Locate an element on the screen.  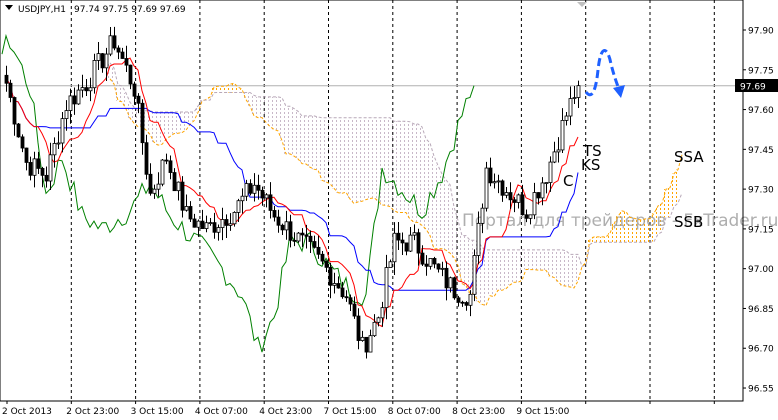
x-tick-label: 8 Oct 07:00 is located at coordinates (414, 412).